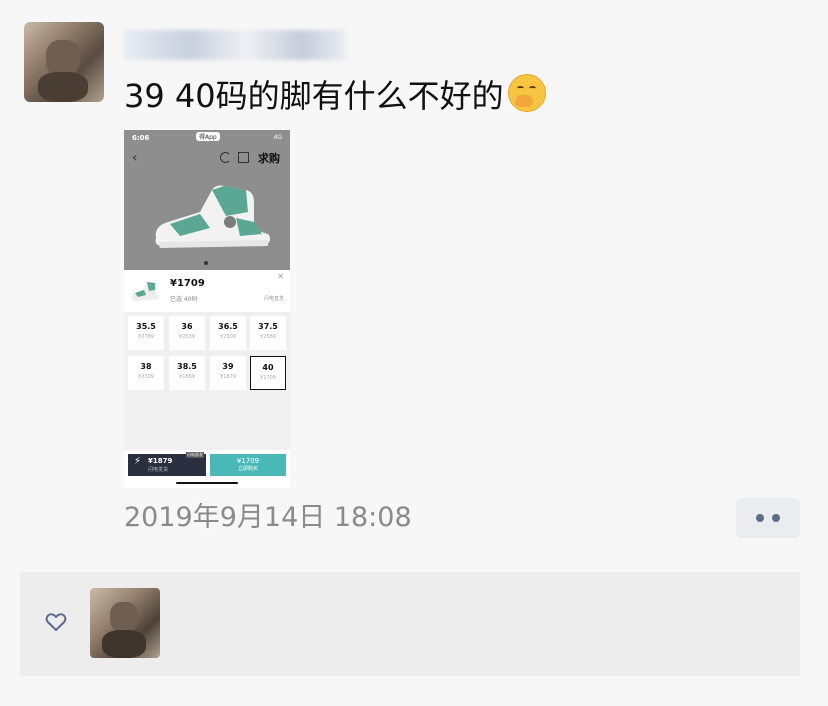 The image size is (828, 706). What do you see at coordinates (146, 366) in the screenshot?
I see `size-value: 38` at bounding box center [146, 366].